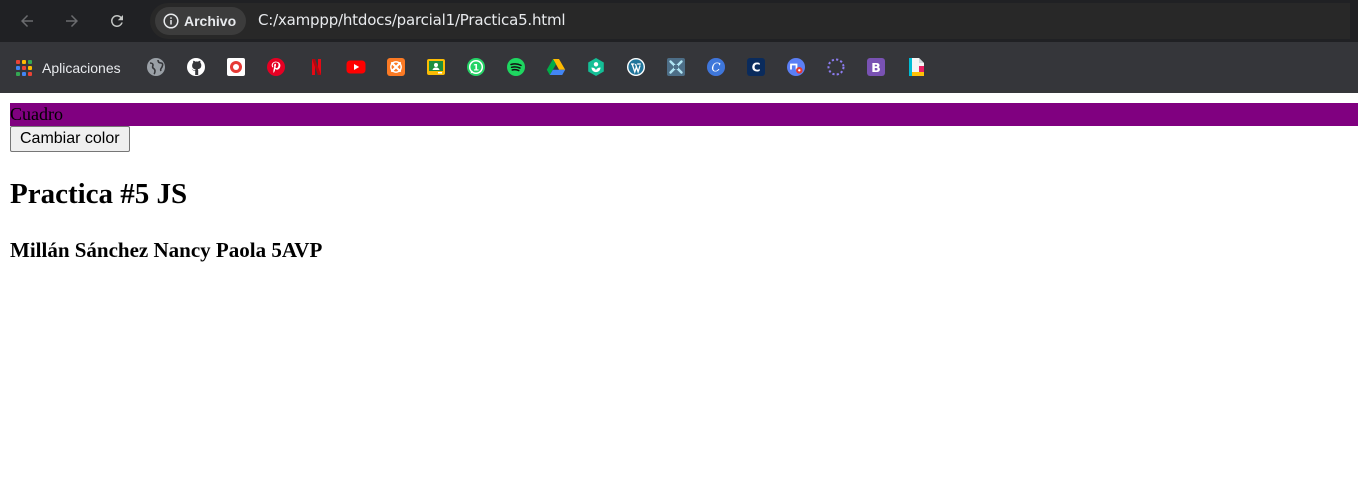  I want to click on coursera-icon: C, so click(756, 67).